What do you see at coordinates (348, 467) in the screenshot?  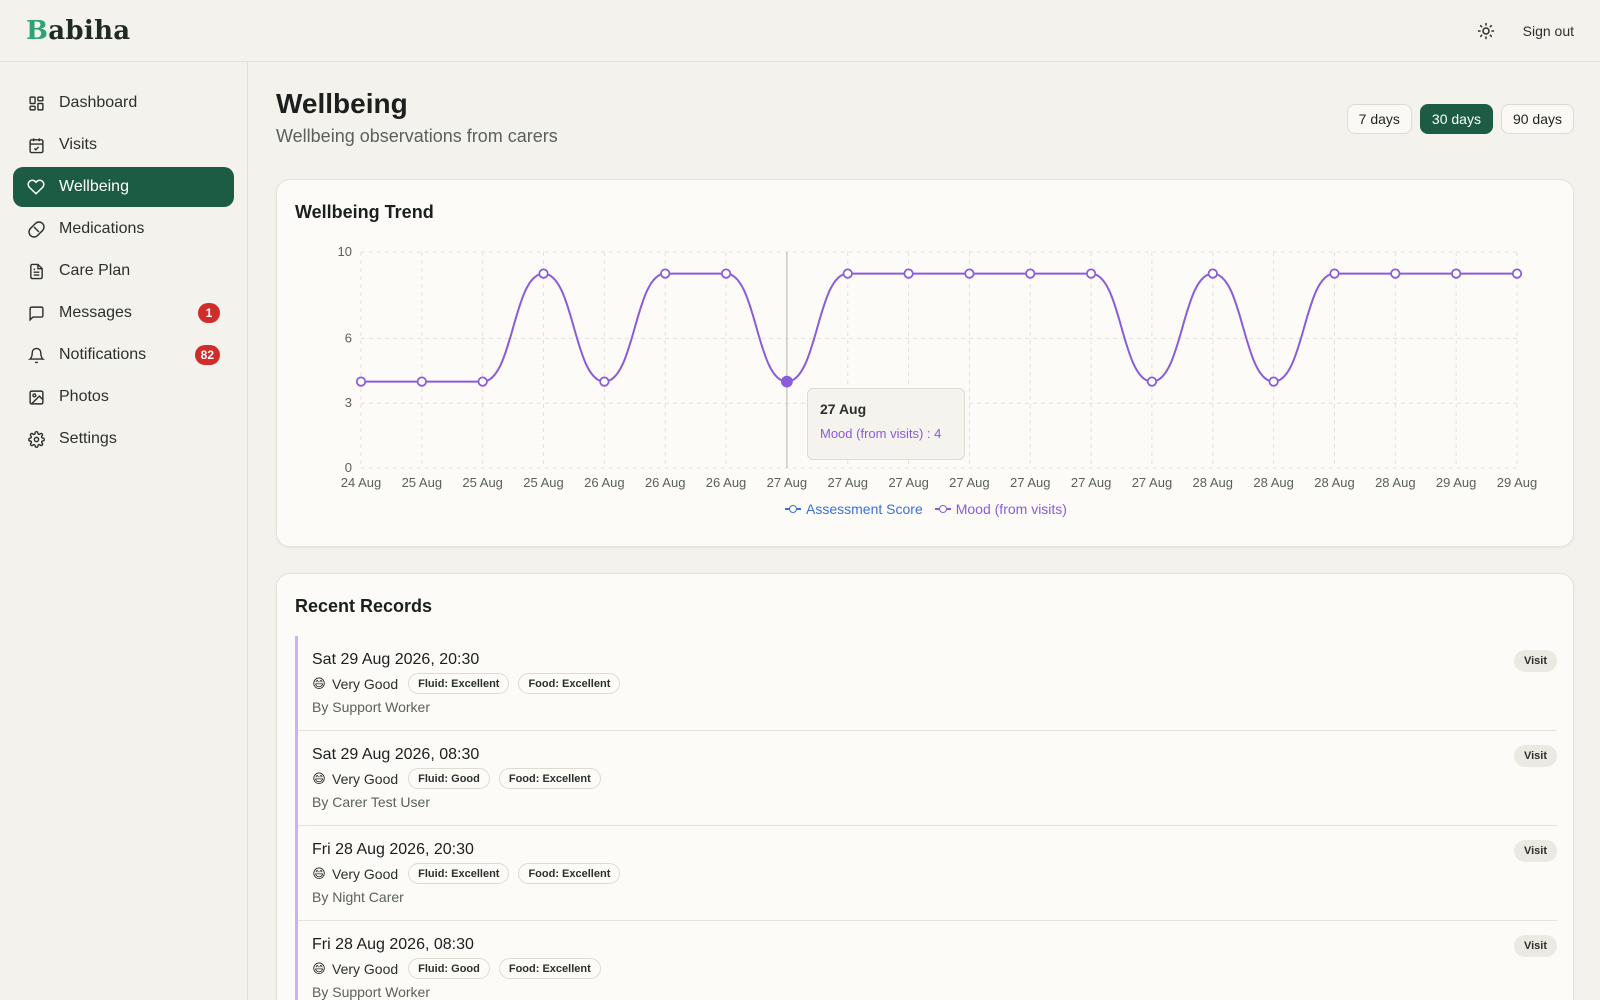 I see `y-tick-label: 0` at bounding box center [348, 467].